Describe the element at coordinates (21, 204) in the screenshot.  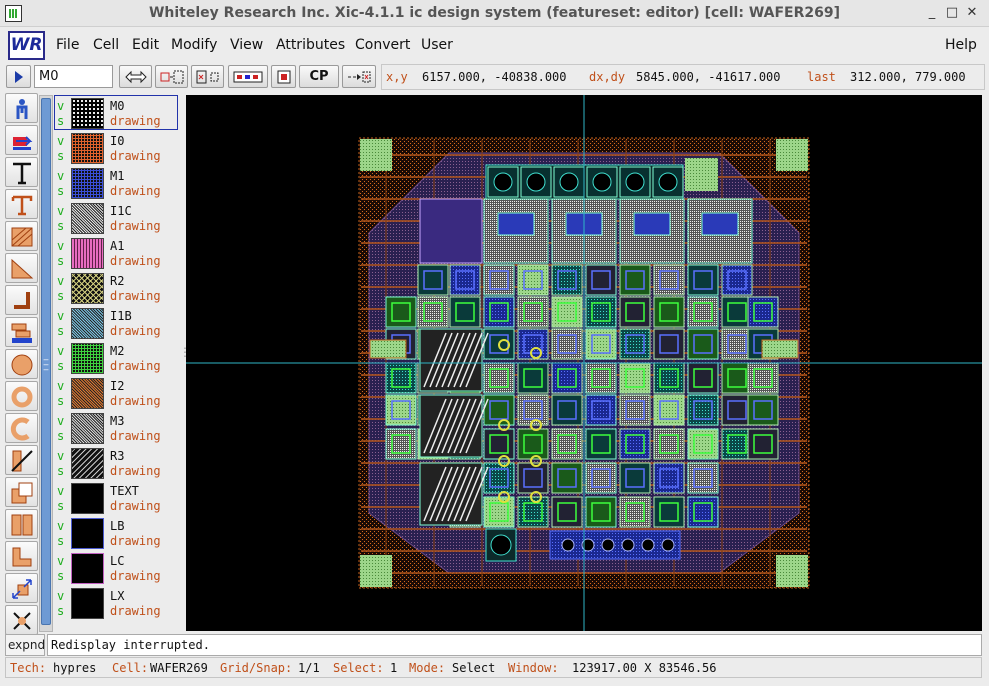
I see `label-tool-button` at that location.